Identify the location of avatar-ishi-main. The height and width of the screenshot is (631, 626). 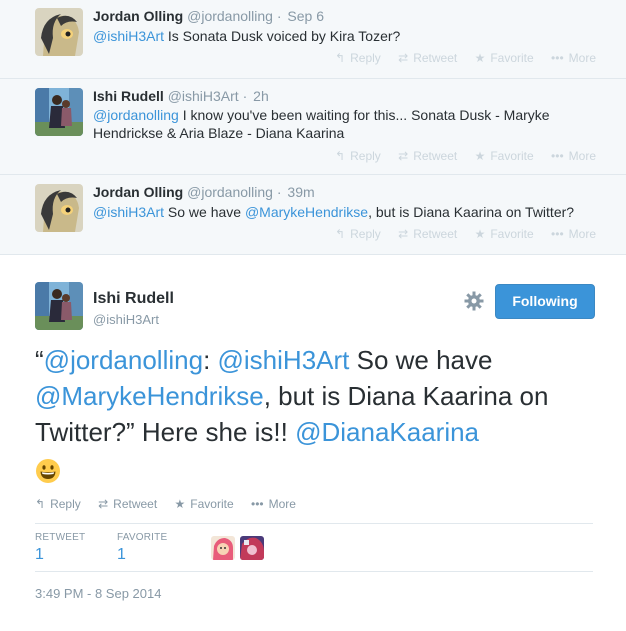
(59, 306).